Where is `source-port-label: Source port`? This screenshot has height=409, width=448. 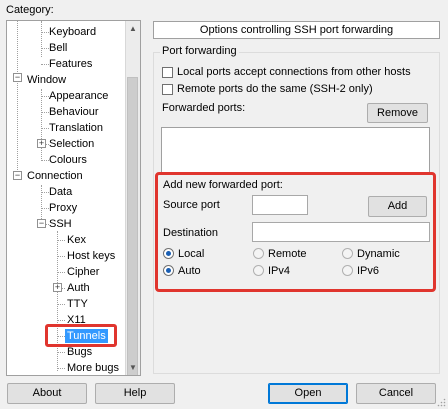 source-port-label: Source port is located at coordinates (191, 205).